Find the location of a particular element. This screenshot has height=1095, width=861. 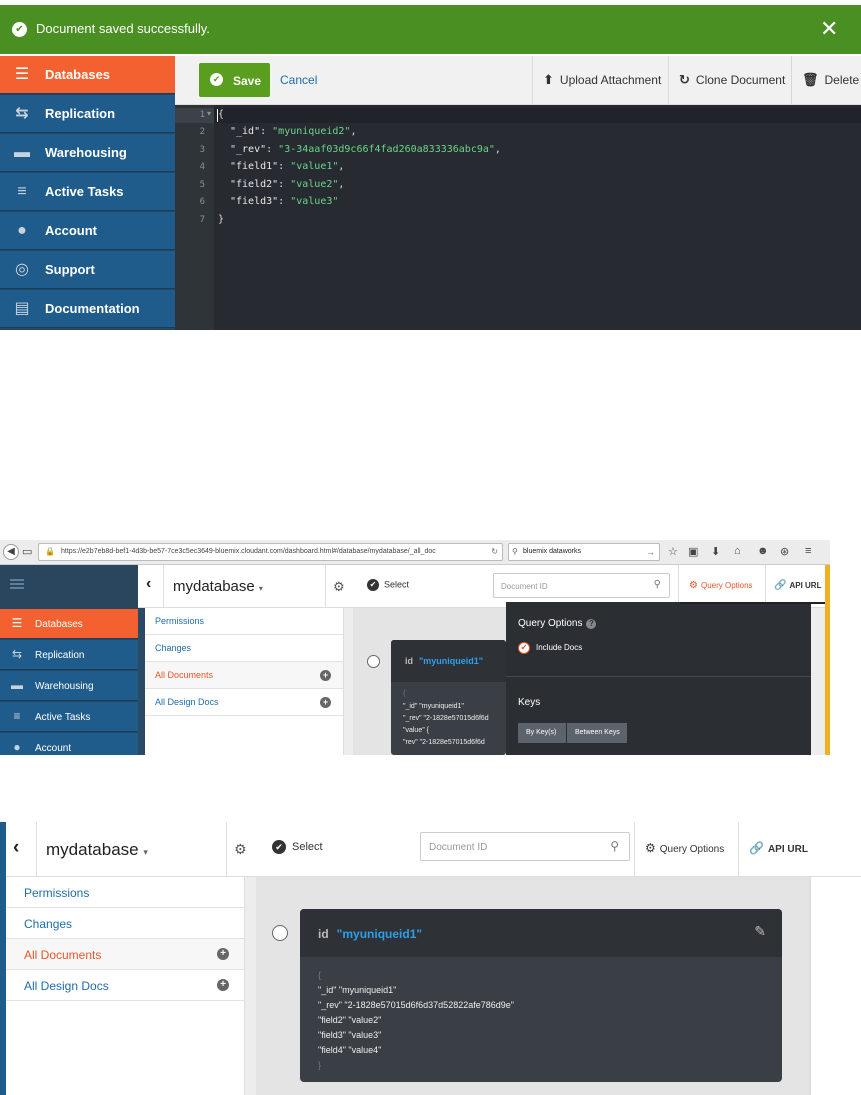

trash-icon: 🗑 is located at coordinates (810, 79).